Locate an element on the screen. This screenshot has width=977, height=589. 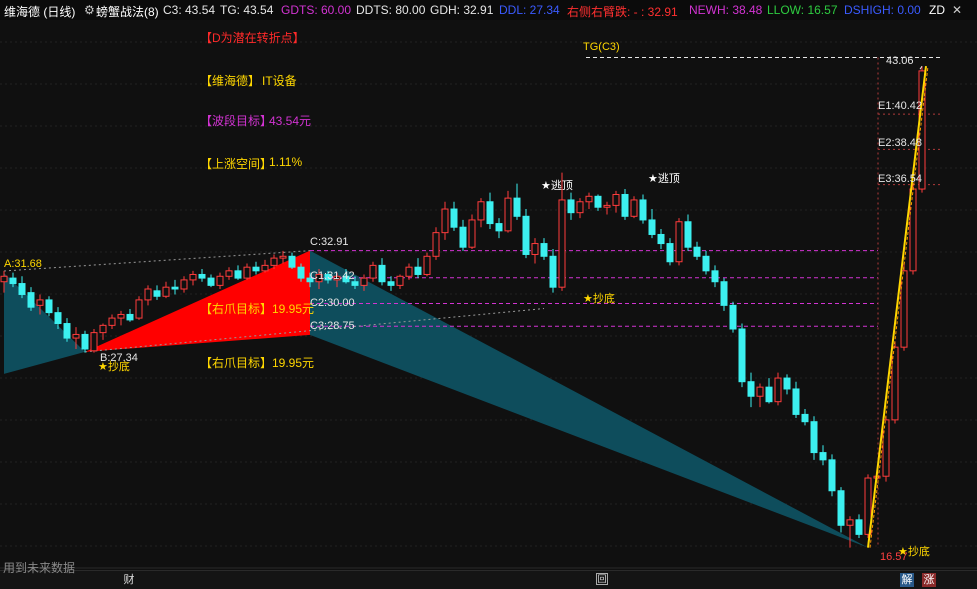
label-high: 43.06 is located at coordinates (900, 61).